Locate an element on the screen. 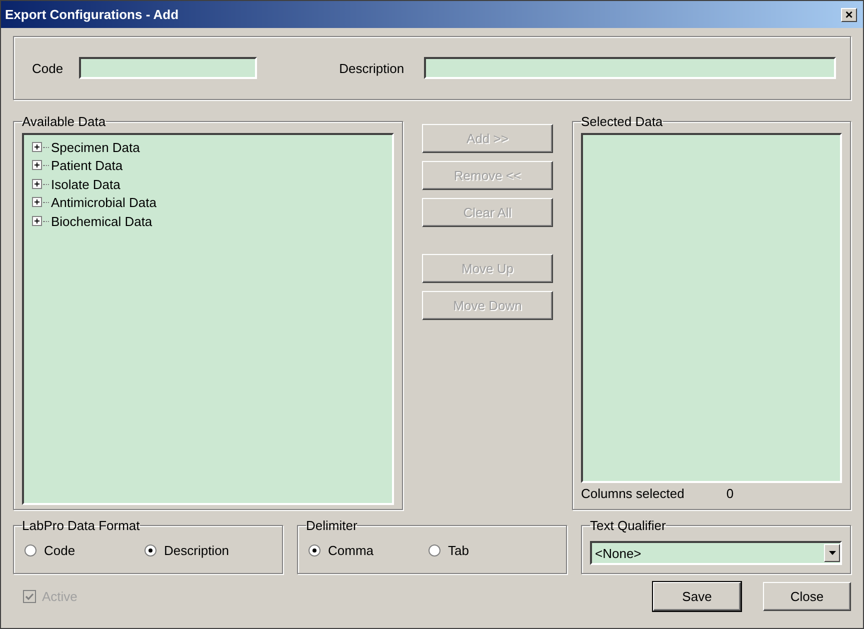  radio-label: Comma is located at coordinates (351, 550).